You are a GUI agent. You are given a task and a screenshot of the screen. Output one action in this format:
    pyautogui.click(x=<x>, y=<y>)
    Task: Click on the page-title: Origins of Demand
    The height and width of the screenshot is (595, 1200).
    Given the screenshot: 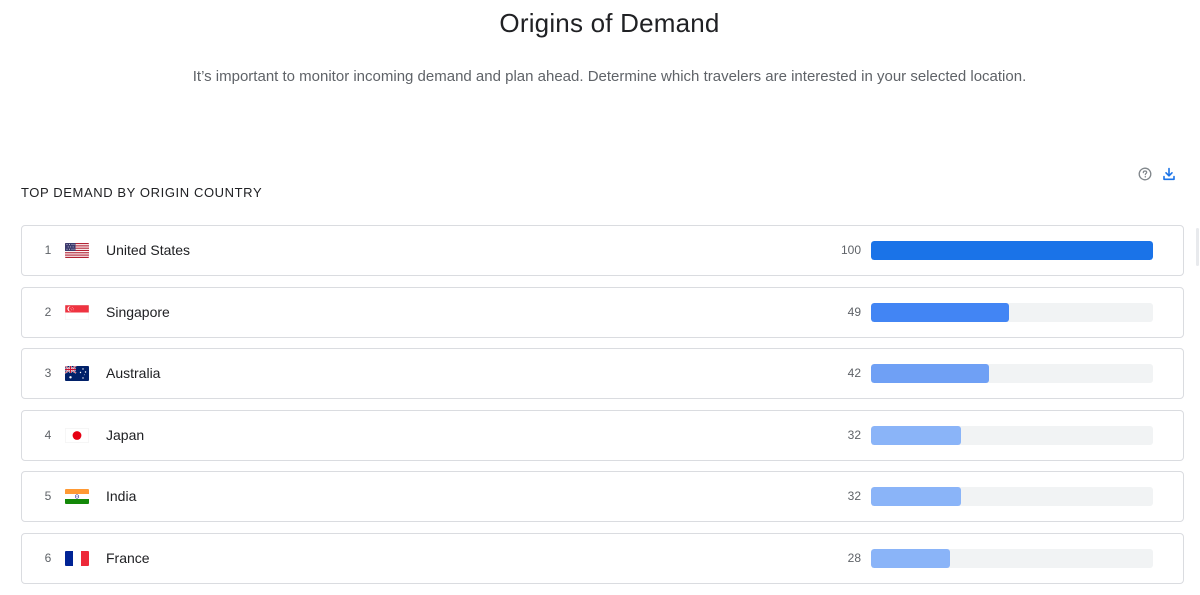 What is the action you would take?
    pyautogui.click(x=609, y=23)
    